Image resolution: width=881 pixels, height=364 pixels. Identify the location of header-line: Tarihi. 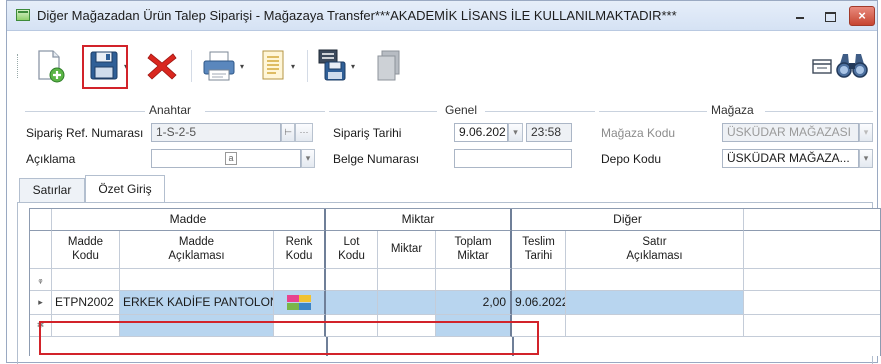
(538, 256).